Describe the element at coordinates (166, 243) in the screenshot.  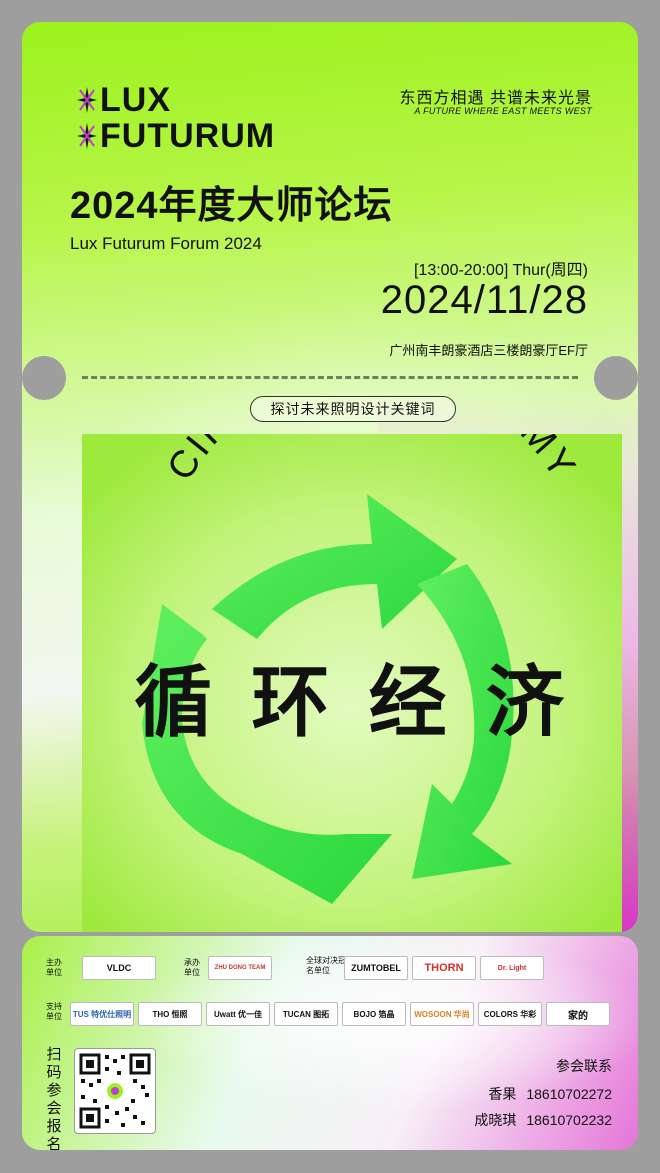
I see `forum-subtitle: Lux Futurum Forum 2024` at that location.